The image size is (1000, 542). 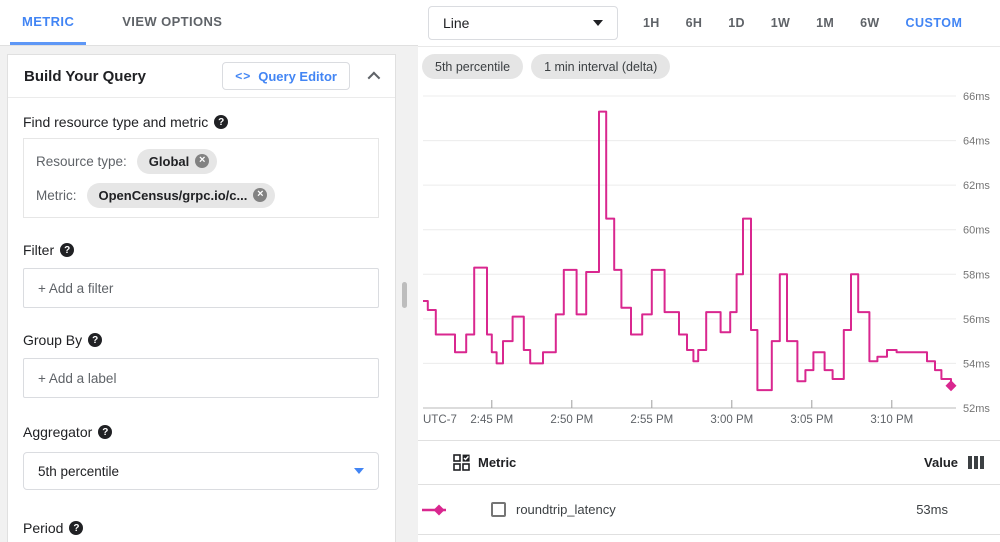 I want to click on row-checkbox, so click(x=498, y=509).